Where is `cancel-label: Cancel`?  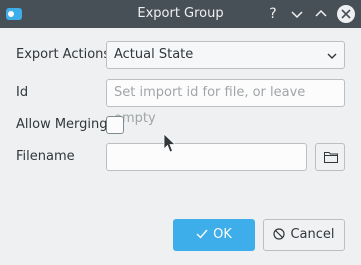
cancel-label: Cancel is located at coordinates (312, 234).